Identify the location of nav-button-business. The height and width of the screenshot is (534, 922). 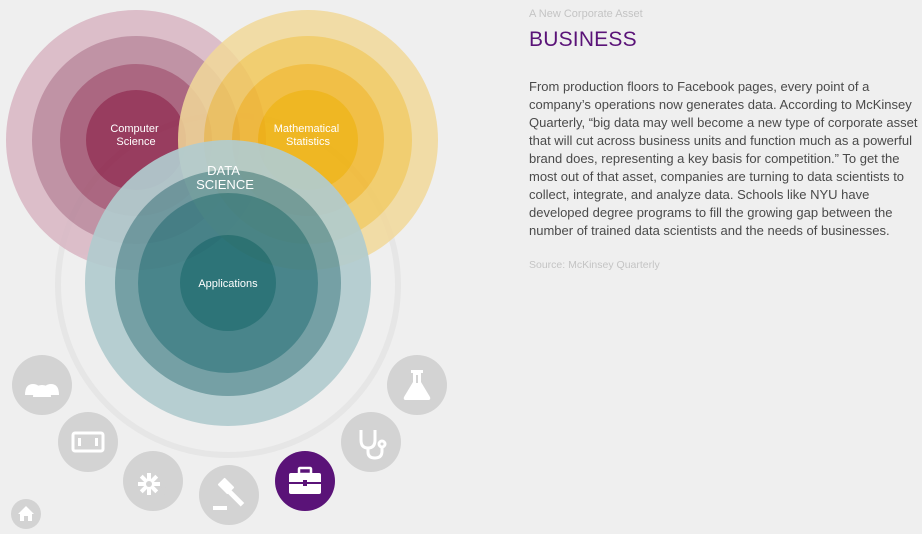
(305, 481).